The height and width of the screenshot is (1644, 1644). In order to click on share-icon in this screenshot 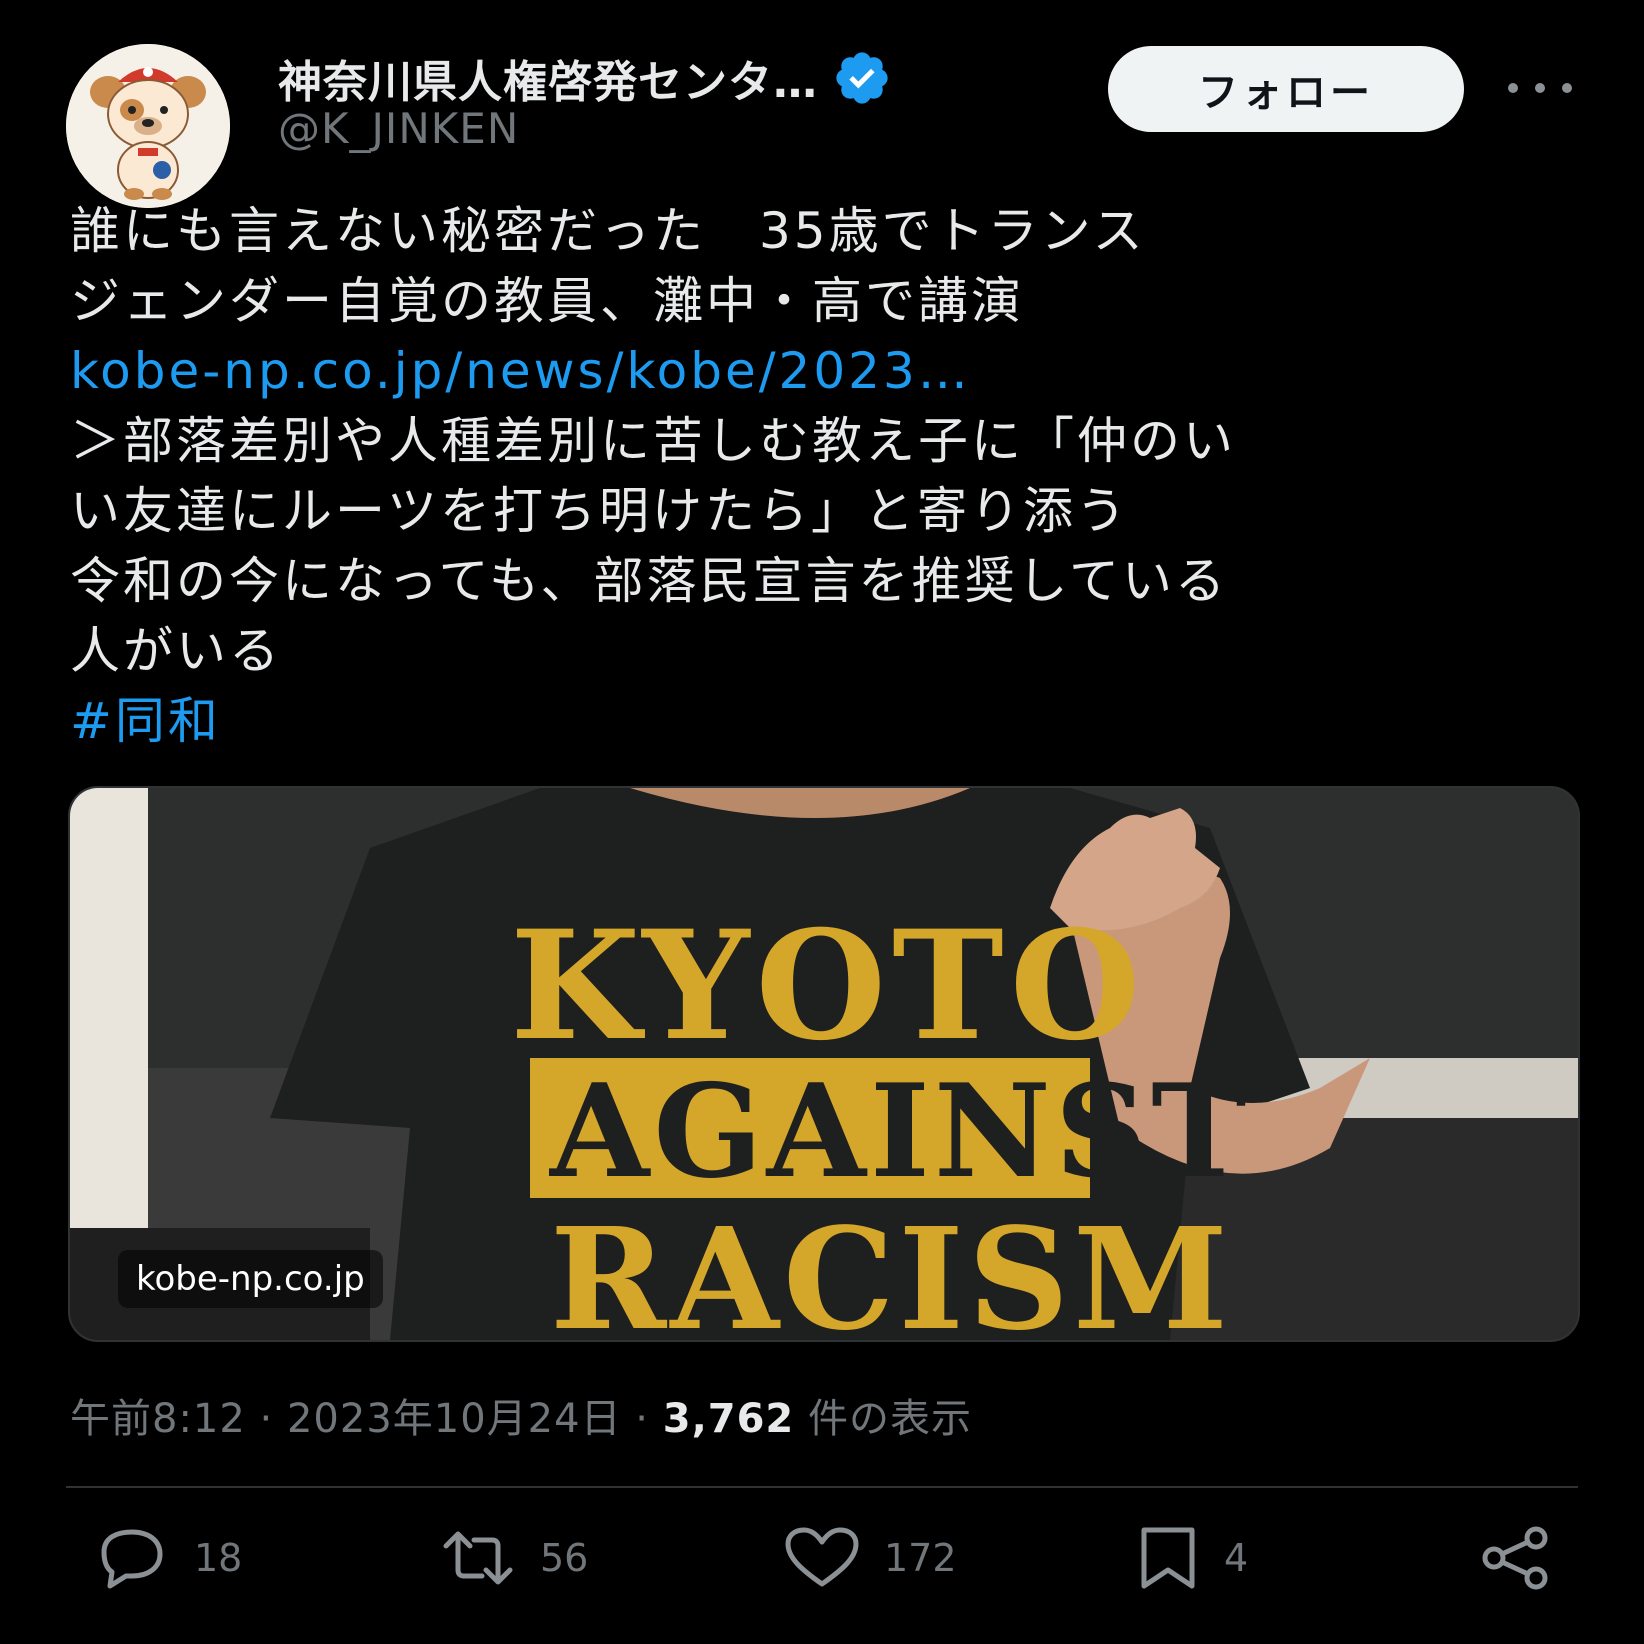, I will do `click(1515, 1558)`.